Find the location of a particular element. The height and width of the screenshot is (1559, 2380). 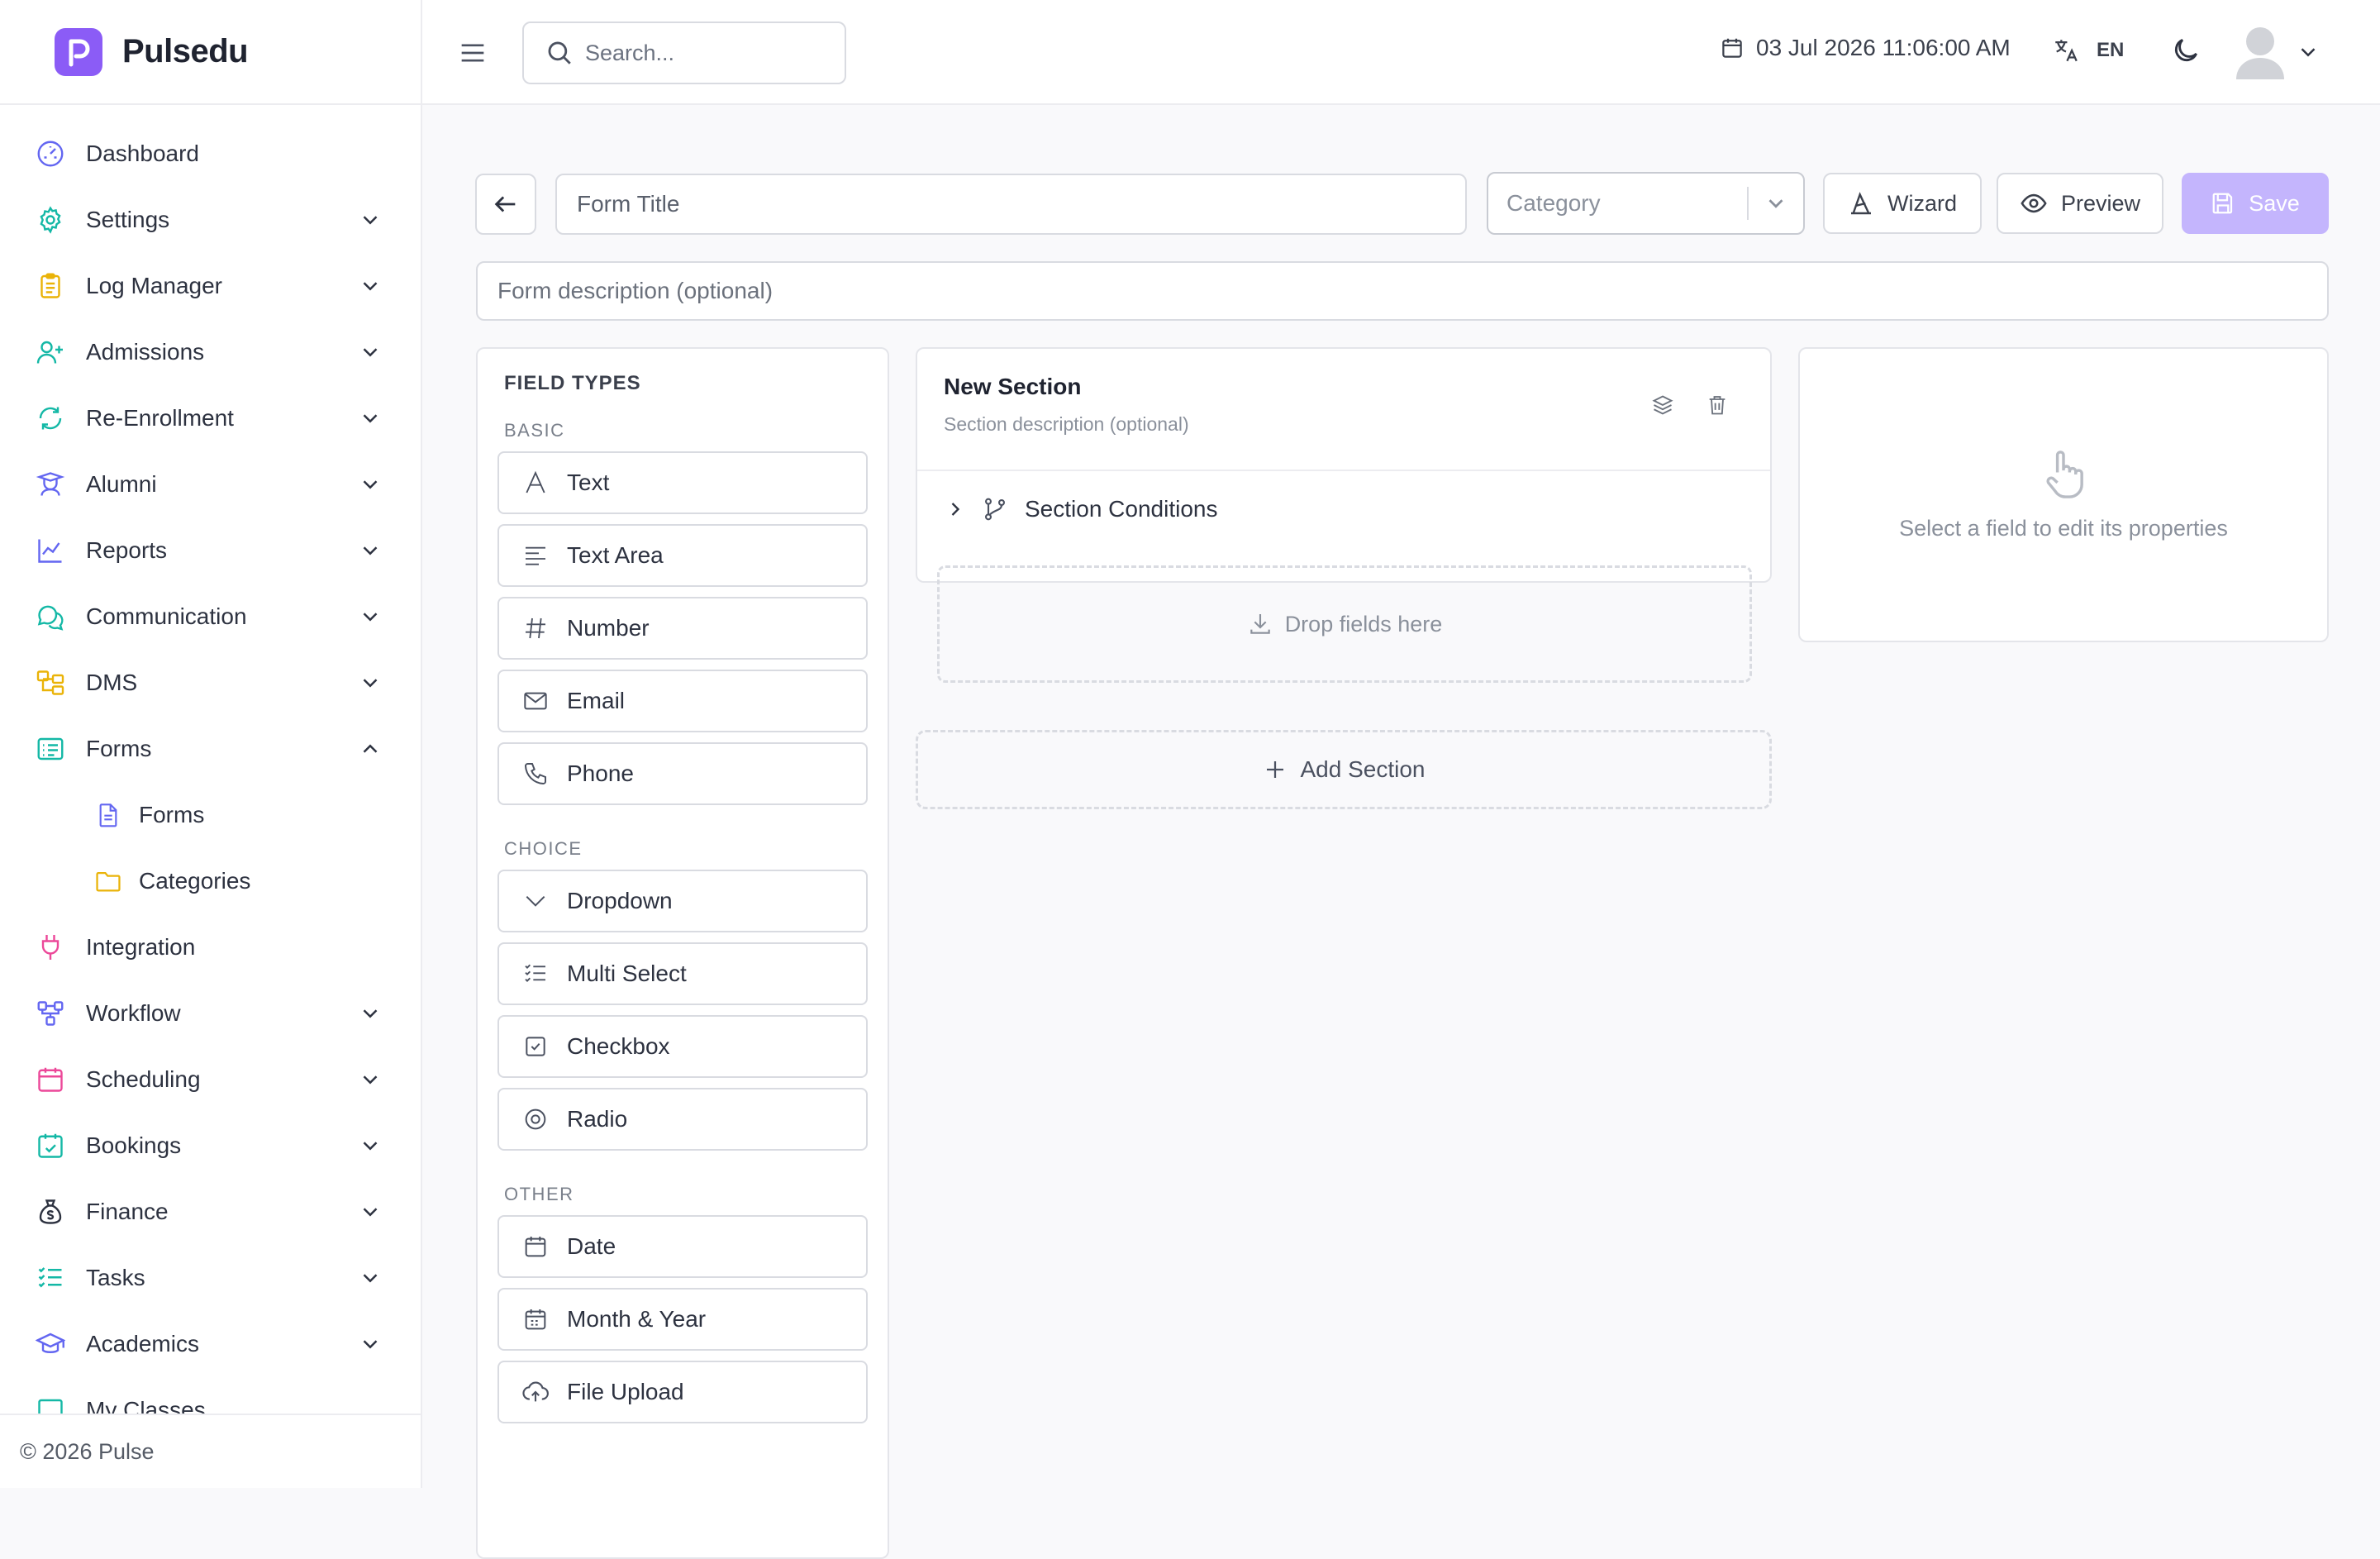

sidebar-item-admissions: Admissions is located at coordinates (210, 352).